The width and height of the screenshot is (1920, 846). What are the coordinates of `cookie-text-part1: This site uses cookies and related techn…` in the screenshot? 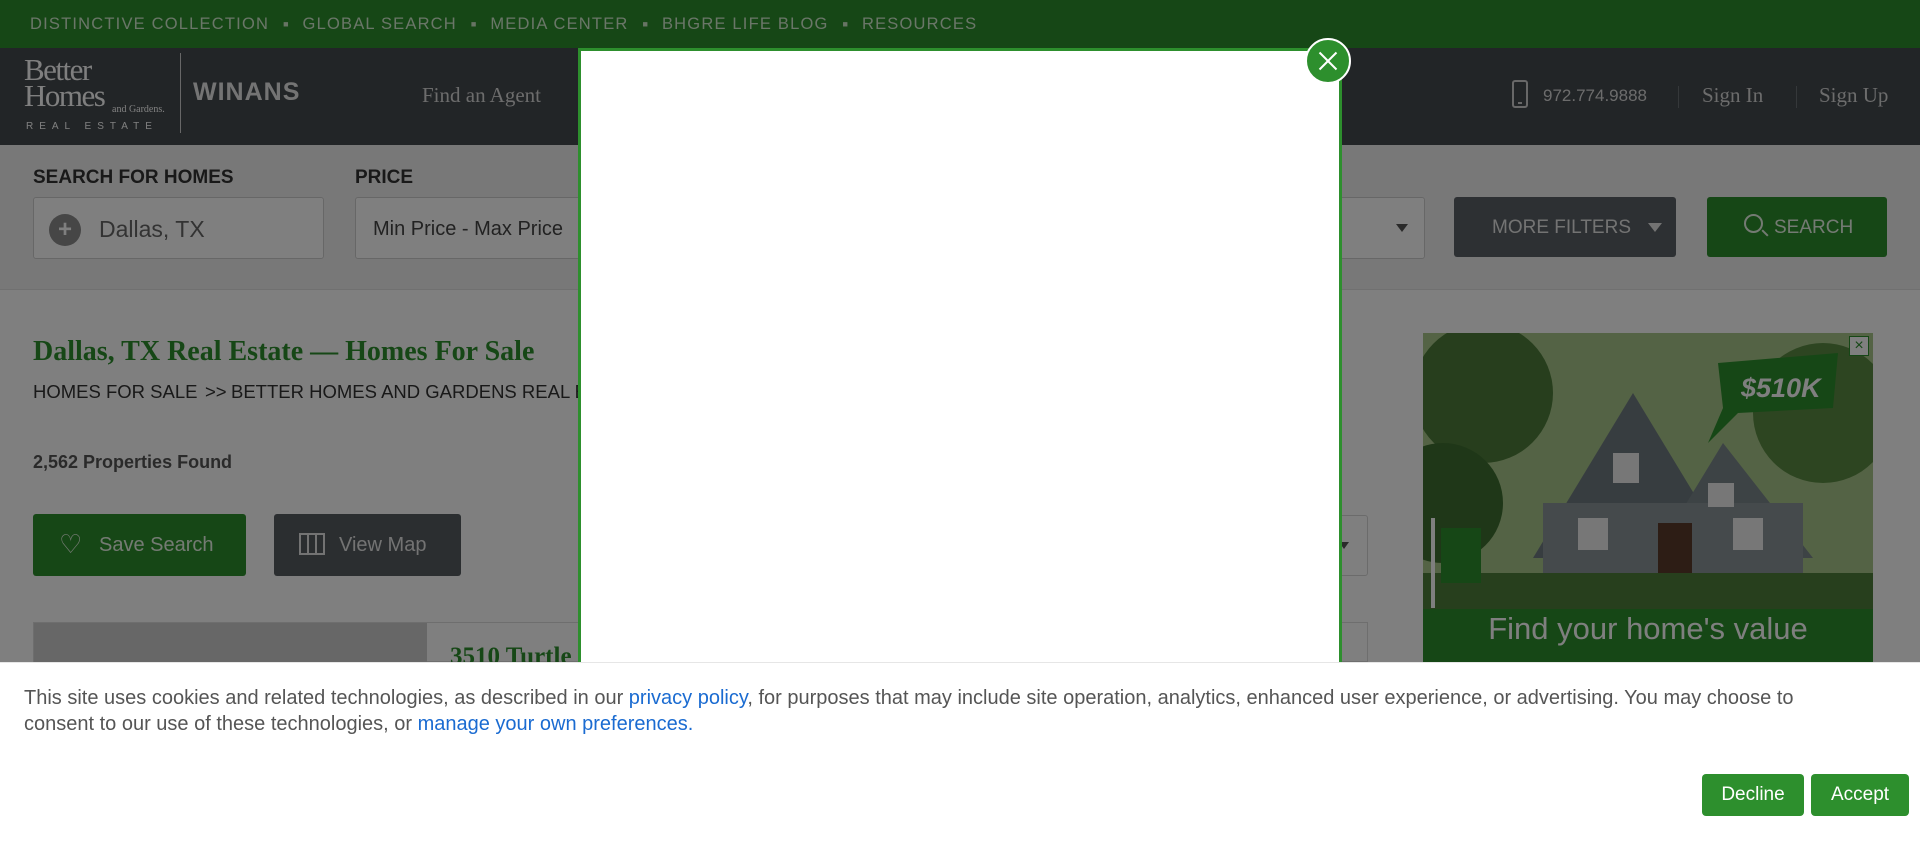 It's located at (326, 698).